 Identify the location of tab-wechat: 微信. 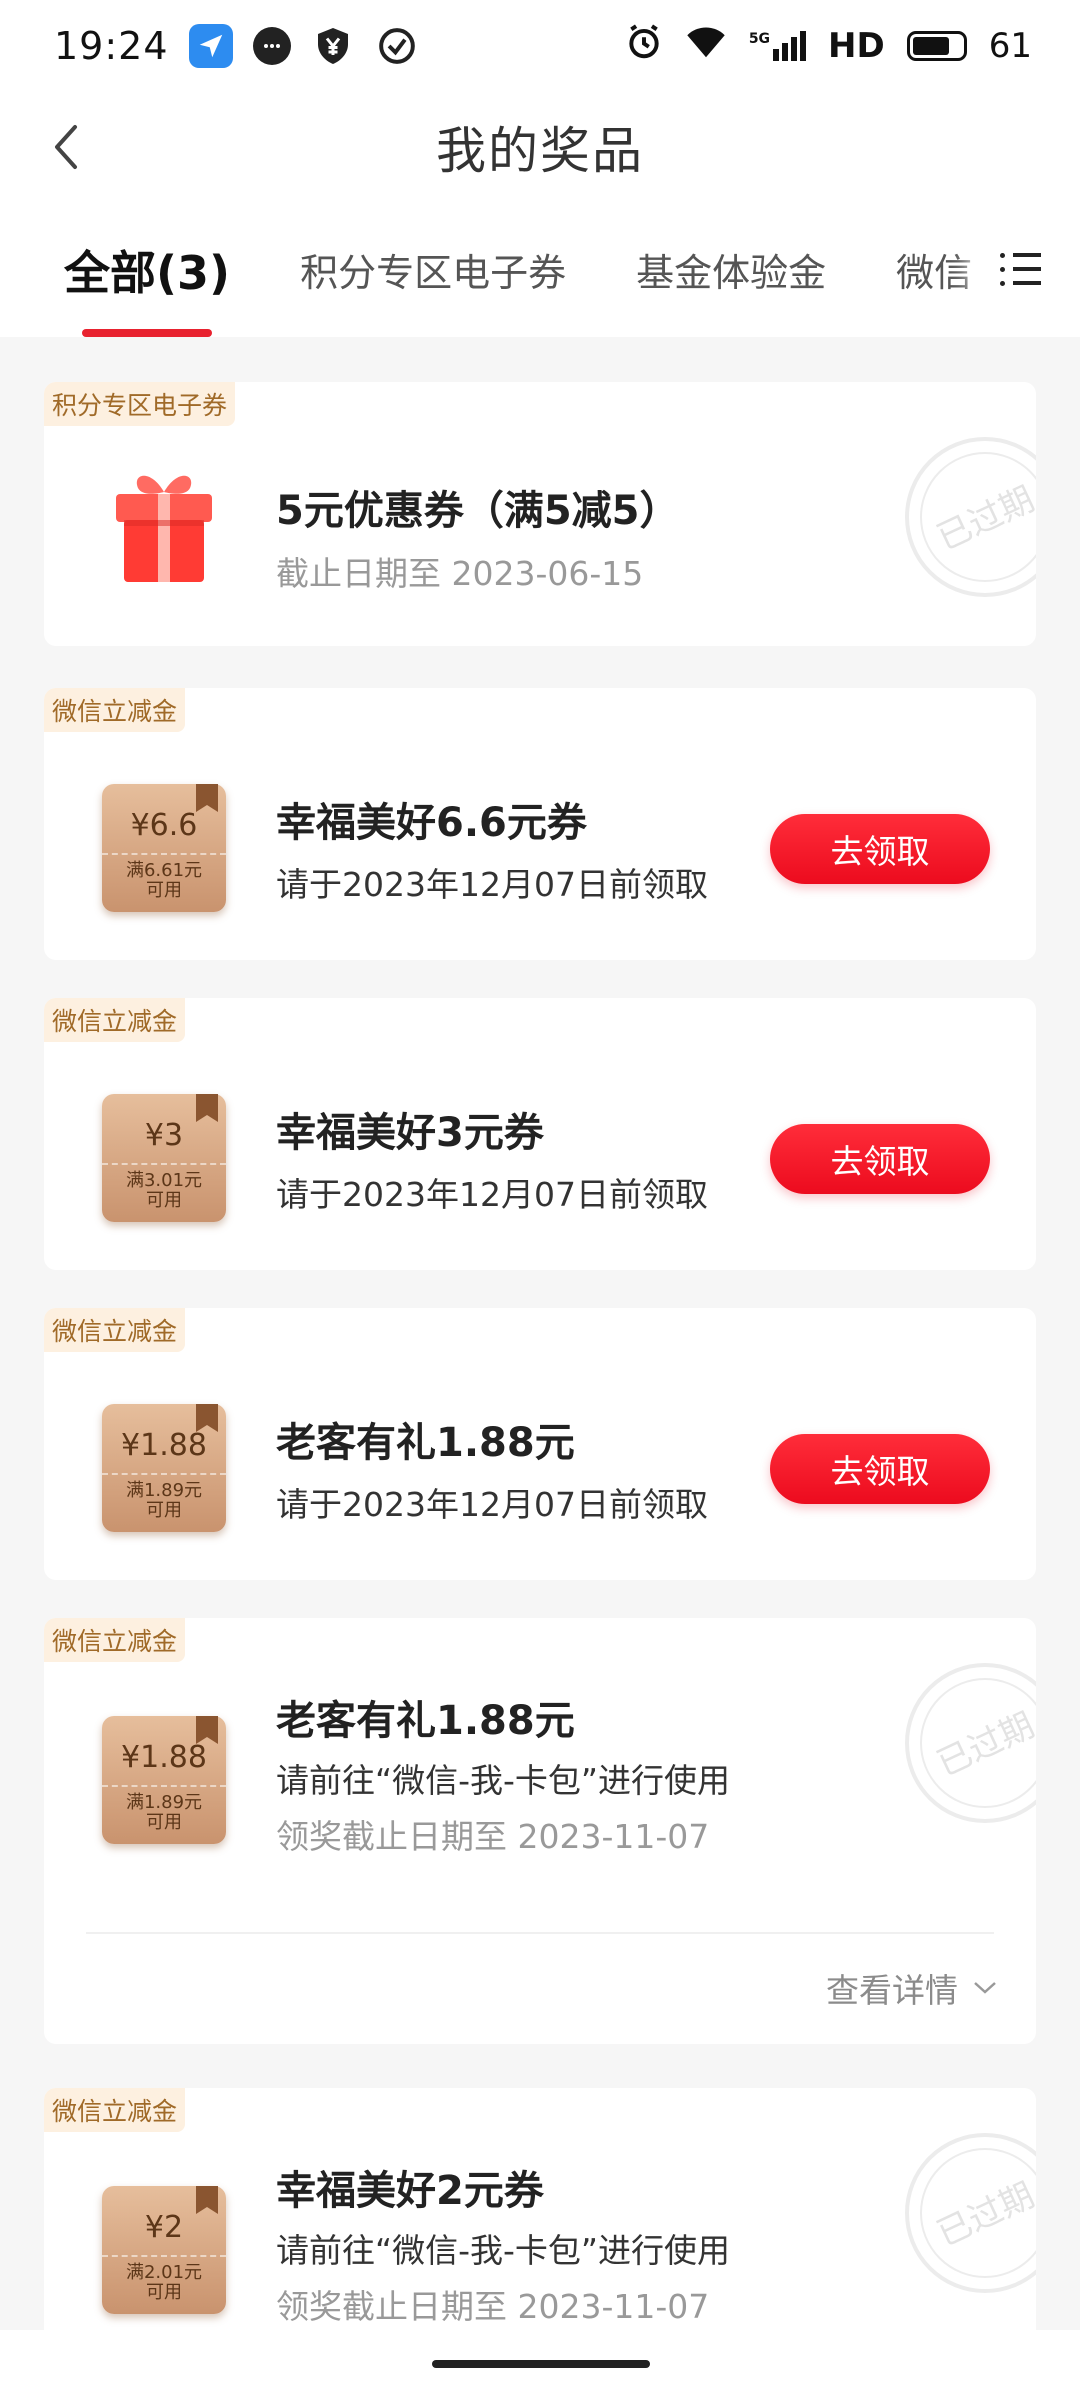
(934, 269).